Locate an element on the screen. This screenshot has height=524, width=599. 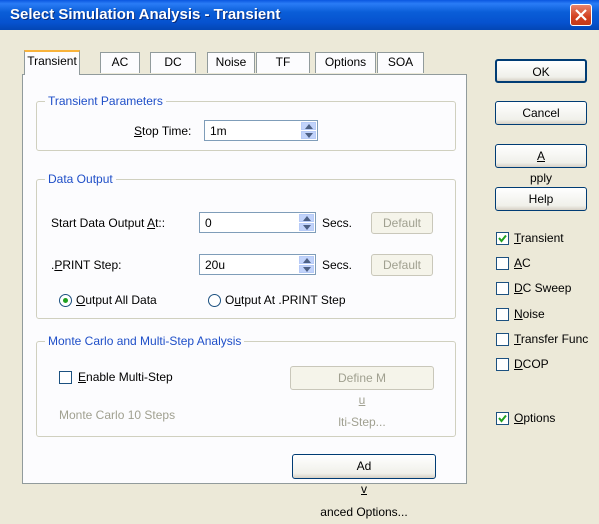
tab-options: Options is located at coordinates (345, 62).